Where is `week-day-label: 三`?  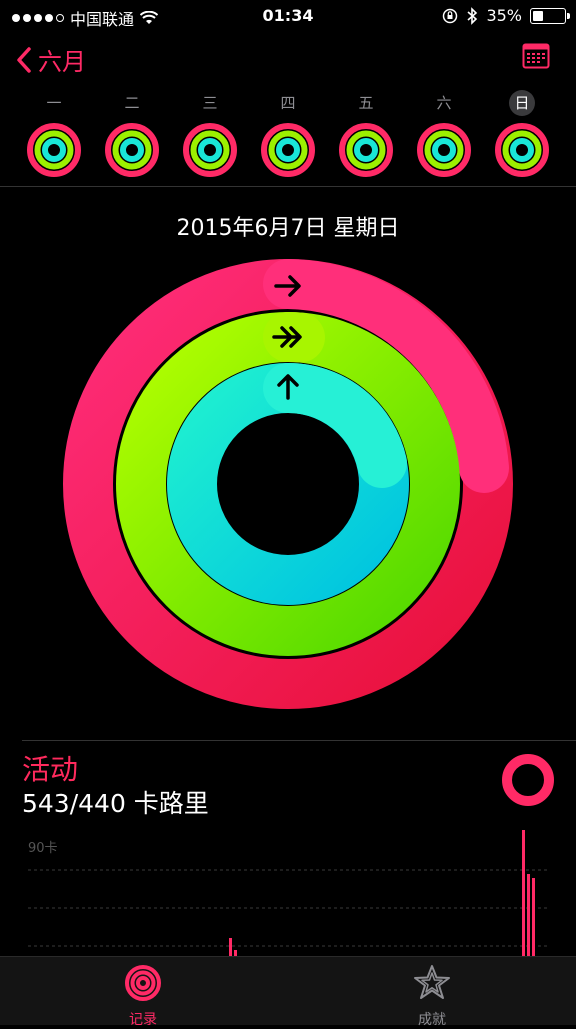 week-day-label: 三 is located at coordinates (210, 103).